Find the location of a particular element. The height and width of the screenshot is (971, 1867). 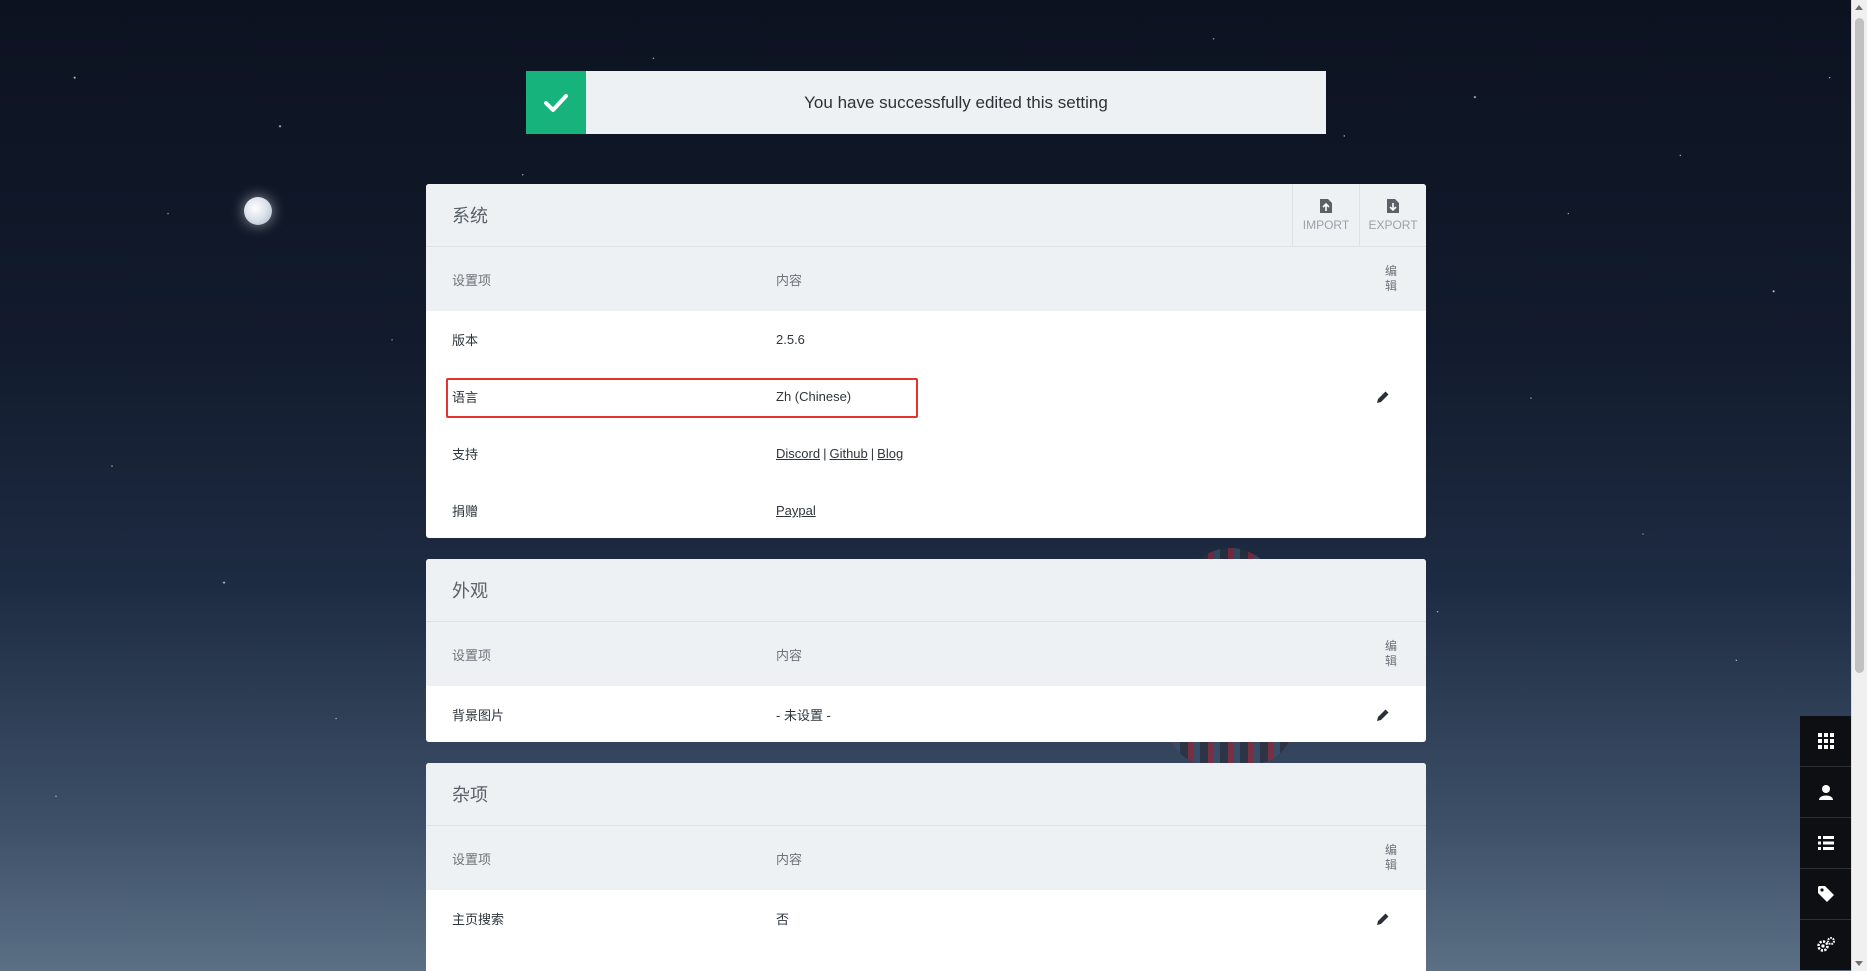

header-actions: IMPORT EXPORT is located at coordinates (1359, 215).